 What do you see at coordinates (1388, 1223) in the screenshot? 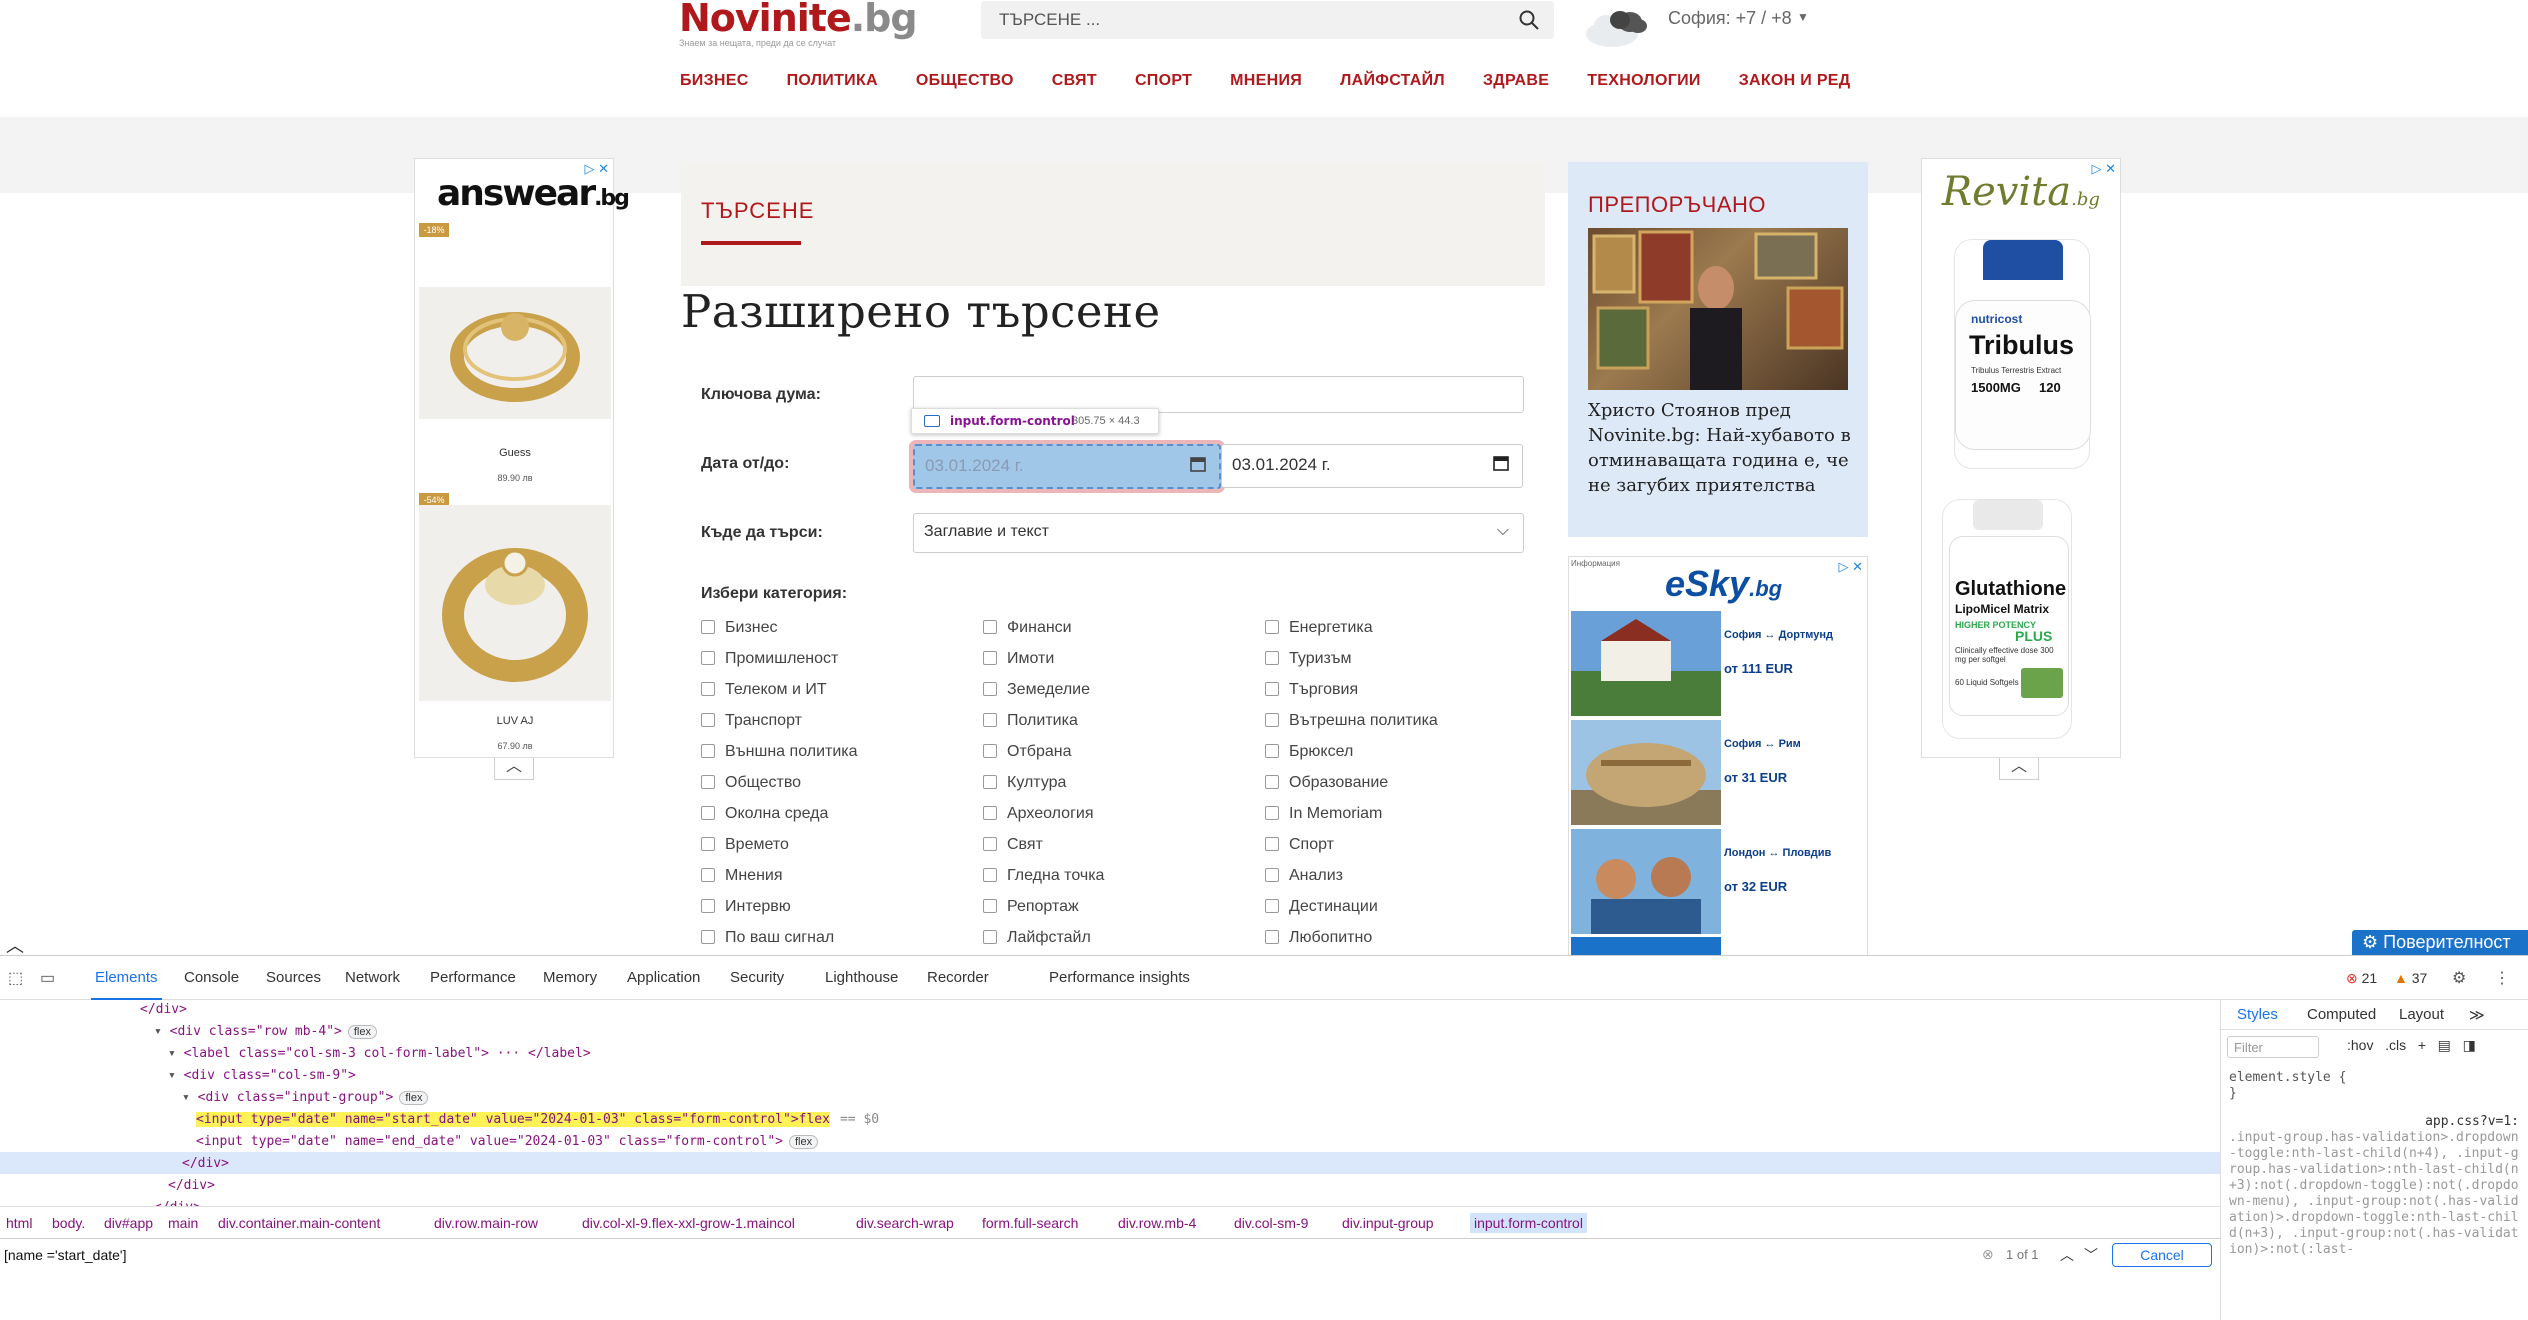
I see `breadcrumb-item: div.input-group` at bounding box center [1388, 1223].